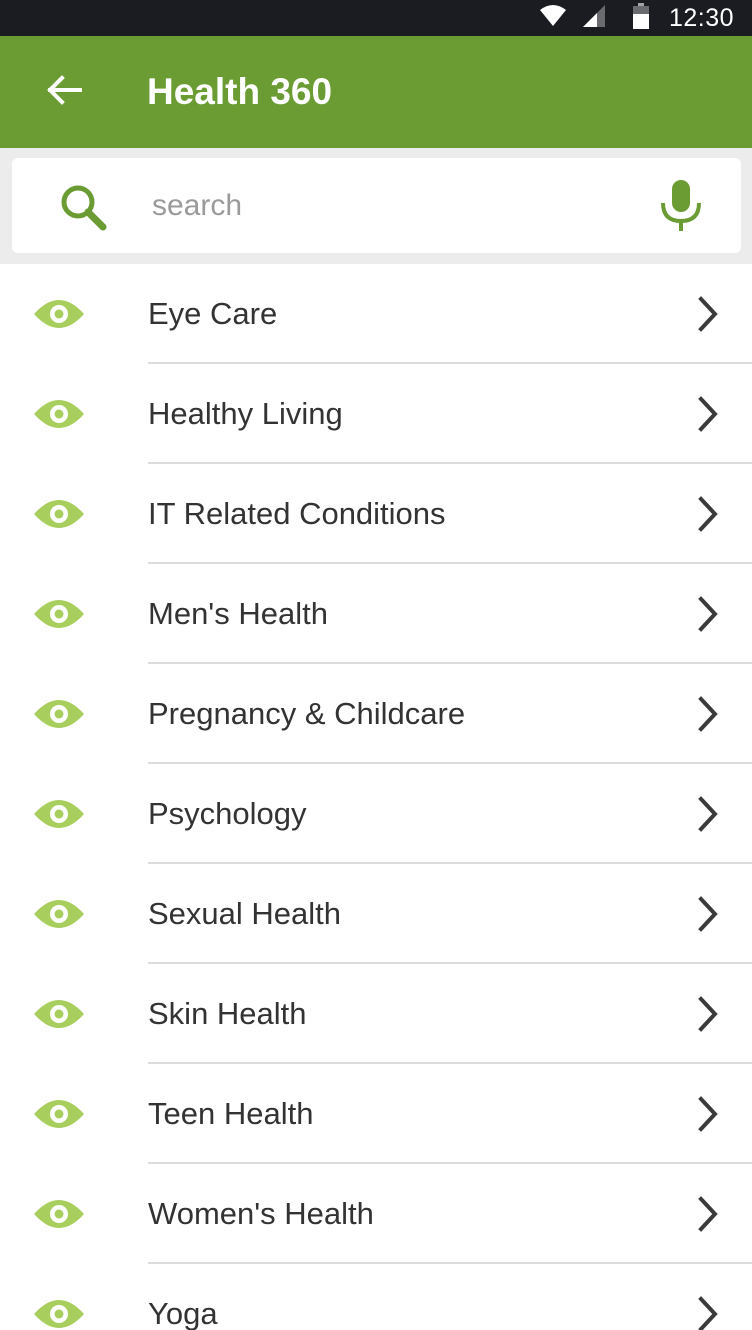 Image resolution: width=752 pixels, height=1330 pixels. I want to click on battery-icon, so click(640, 18).